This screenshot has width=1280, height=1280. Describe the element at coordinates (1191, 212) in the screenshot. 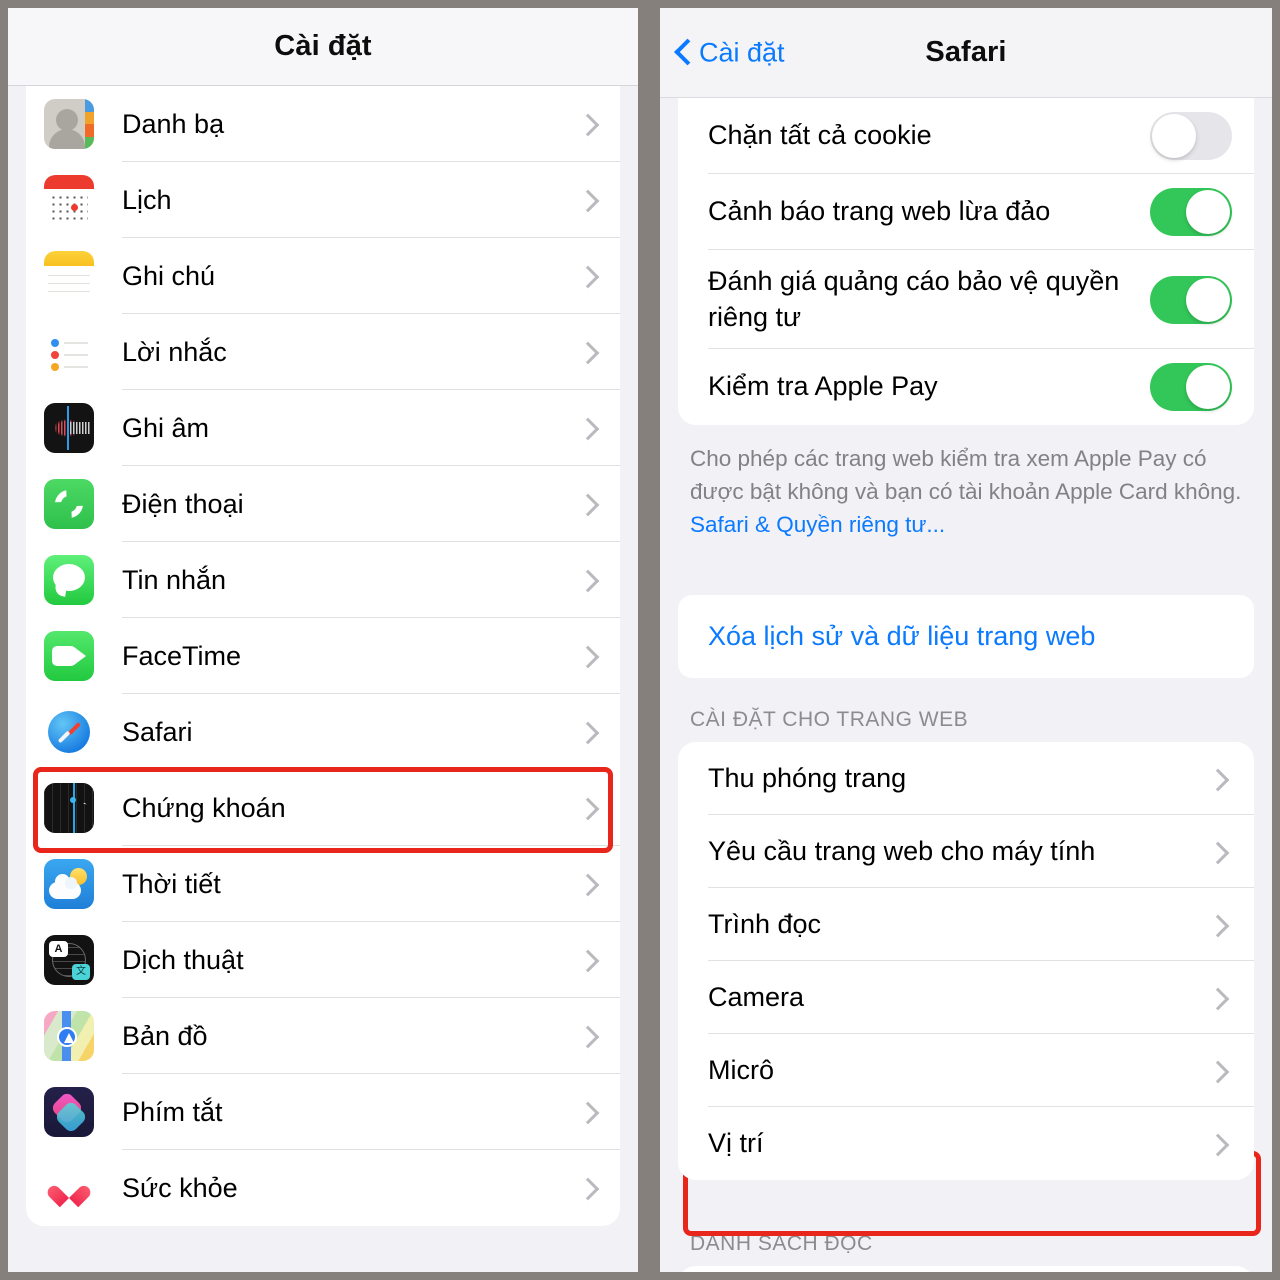

I see `toggle-fraud-warning` at that location.